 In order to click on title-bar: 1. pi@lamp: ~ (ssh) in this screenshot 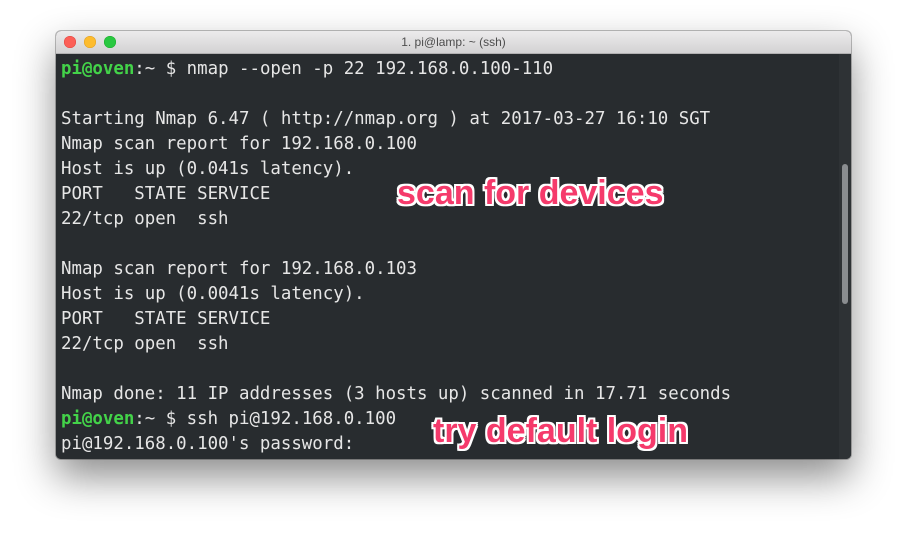, I will do `click(453, 42)`.